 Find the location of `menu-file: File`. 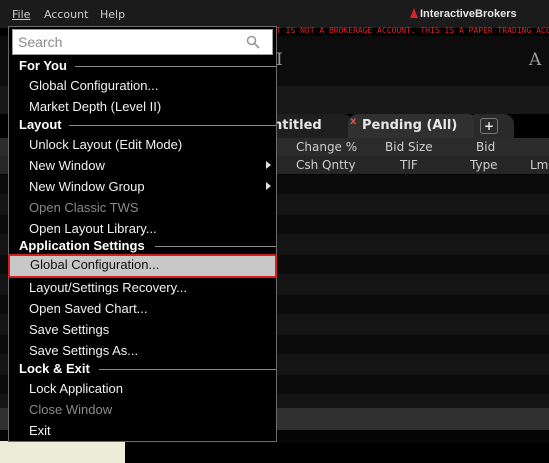

menu-file: File is located at coordinates (21, 14).